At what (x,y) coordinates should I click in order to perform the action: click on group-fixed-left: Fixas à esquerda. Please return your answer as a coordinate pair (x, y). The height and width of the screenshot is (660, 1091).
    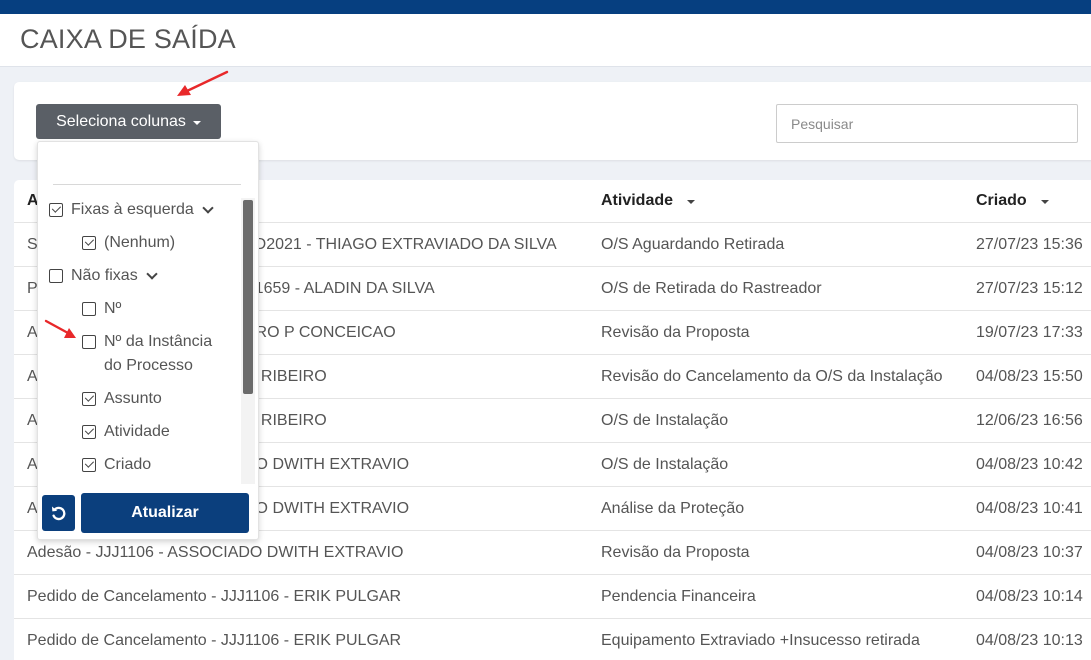
    Looking at the image, I should click on (131, 210).